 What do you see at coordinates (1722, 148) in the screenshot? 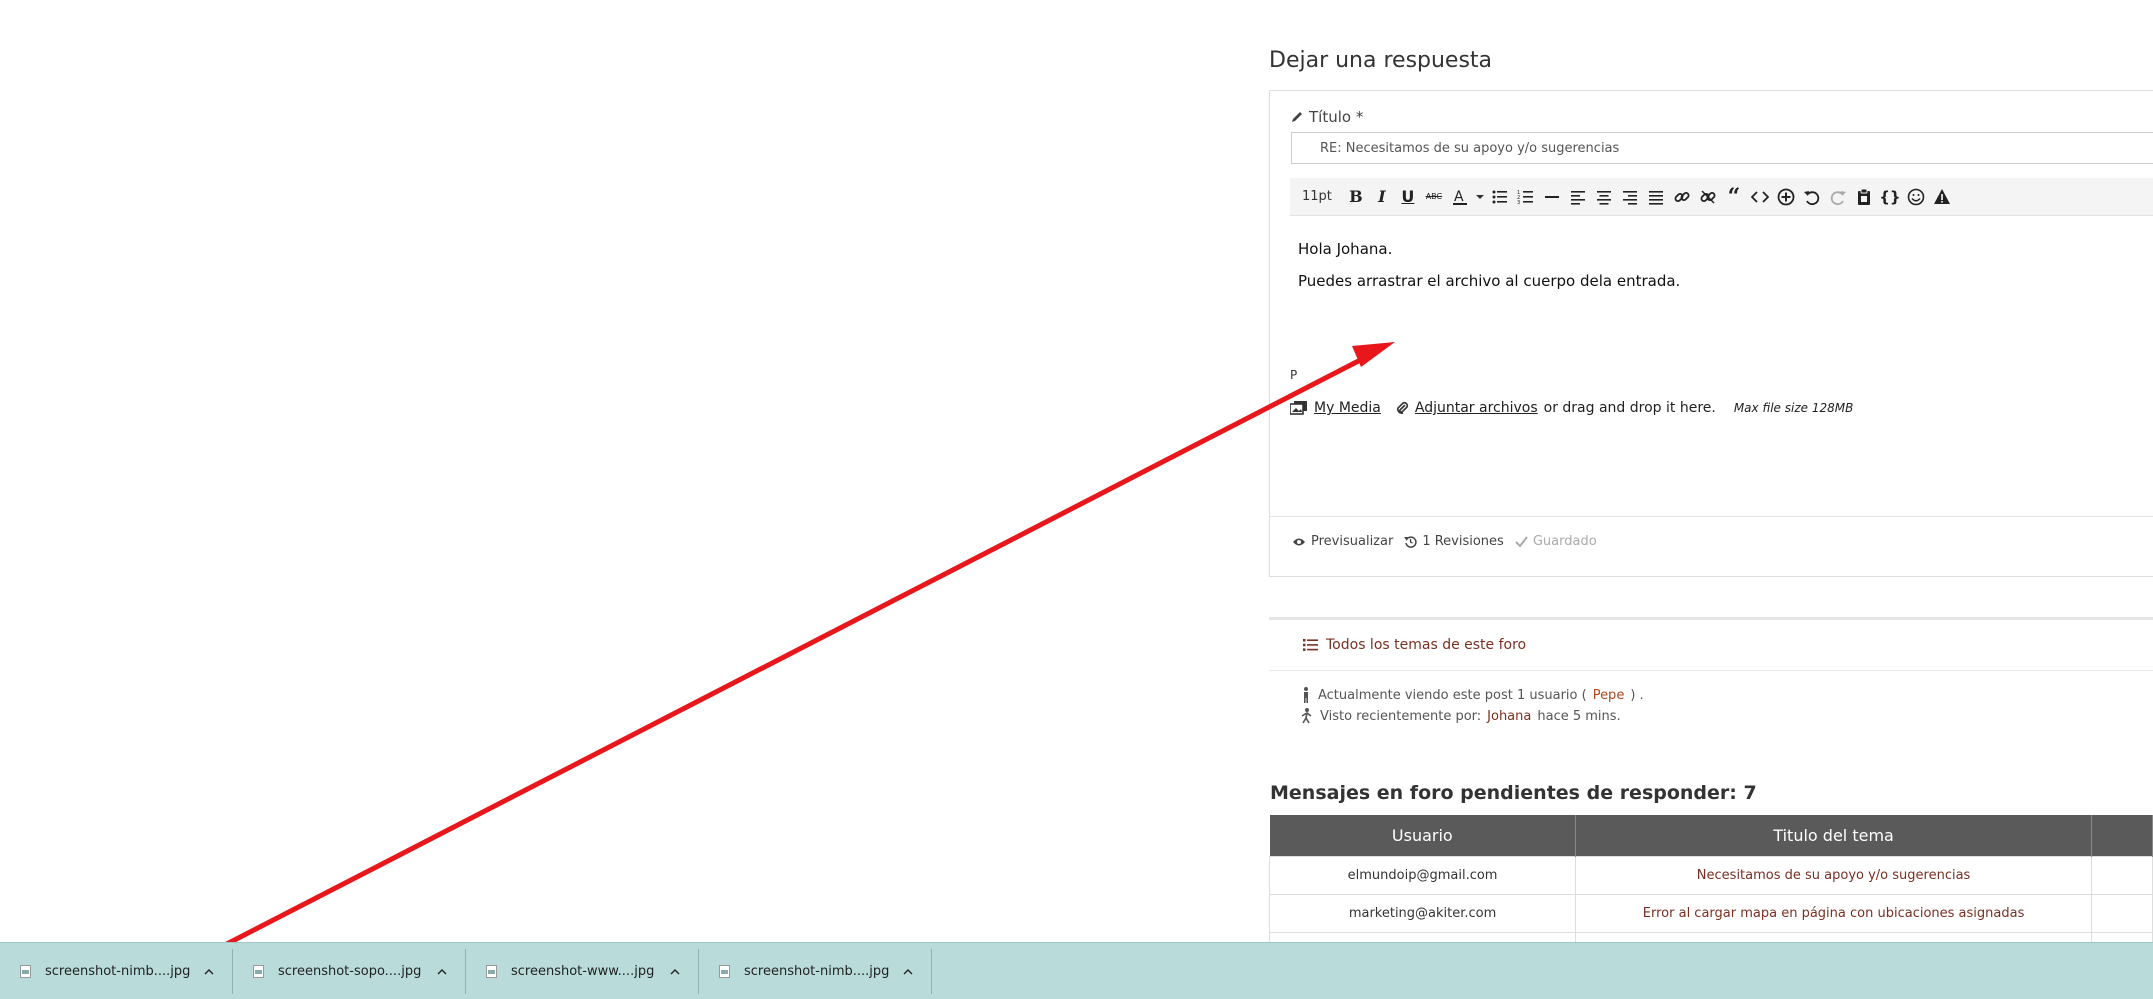
I see `title-input` at bounding box center [1722, 148].